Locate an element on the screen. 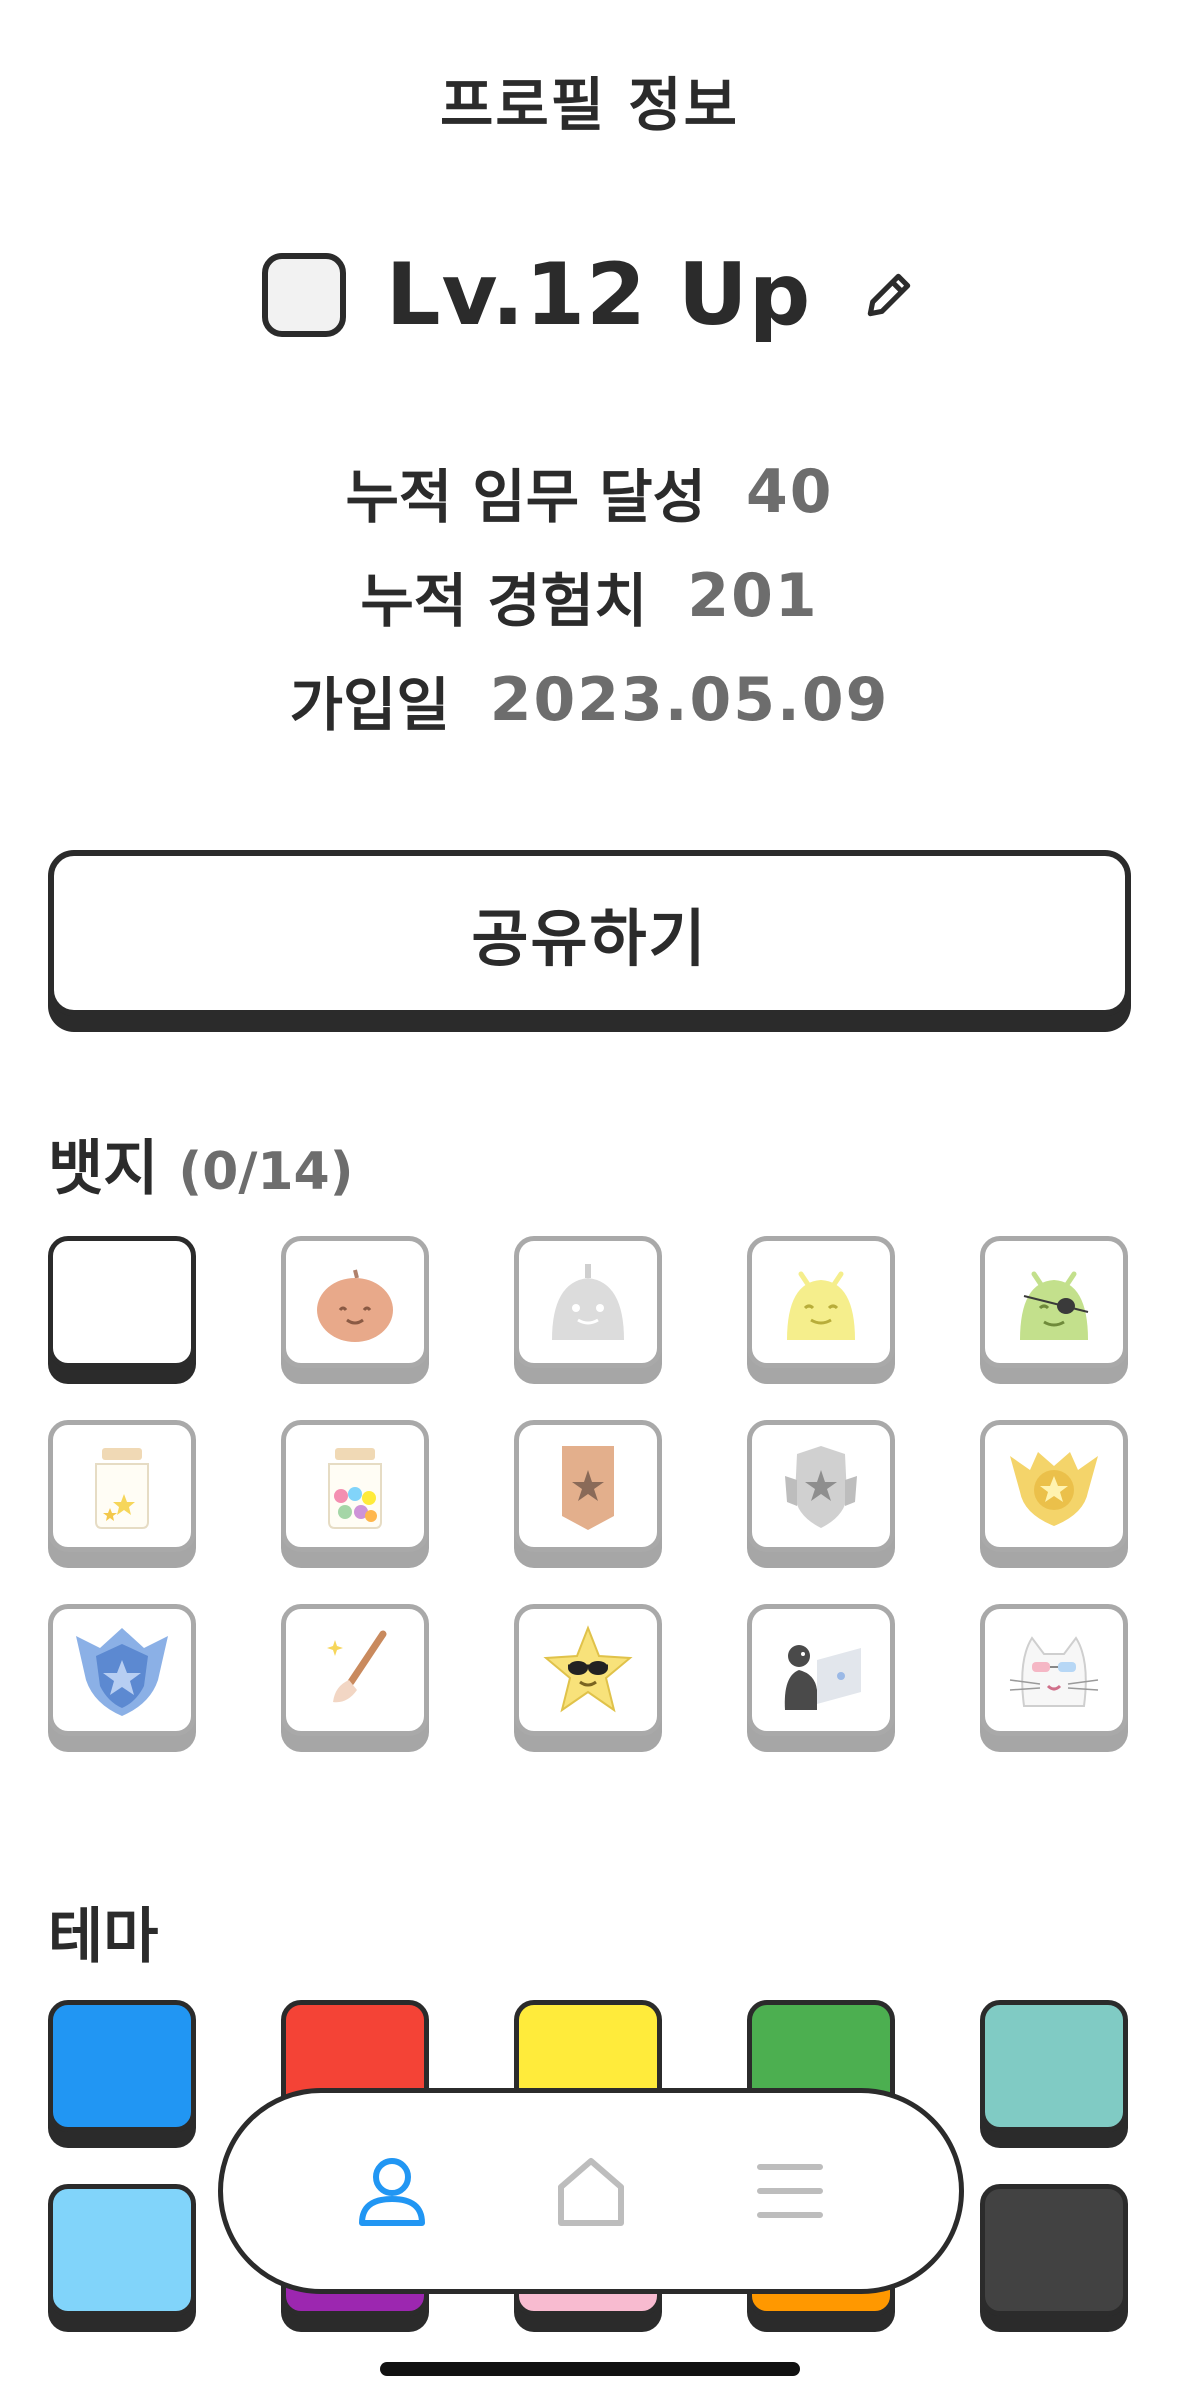 This screenshot has width=1179, height=2400. badge-cool-cat is located at coordinates (1054, 1670).